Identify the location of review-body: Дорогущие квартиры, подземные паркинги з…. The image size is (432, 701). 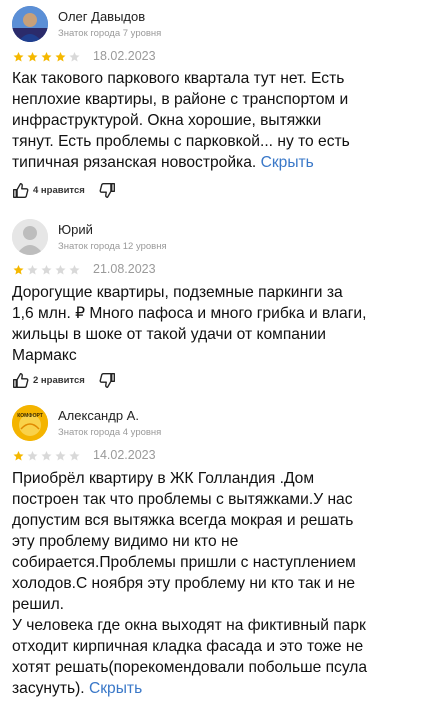
(189, 324).